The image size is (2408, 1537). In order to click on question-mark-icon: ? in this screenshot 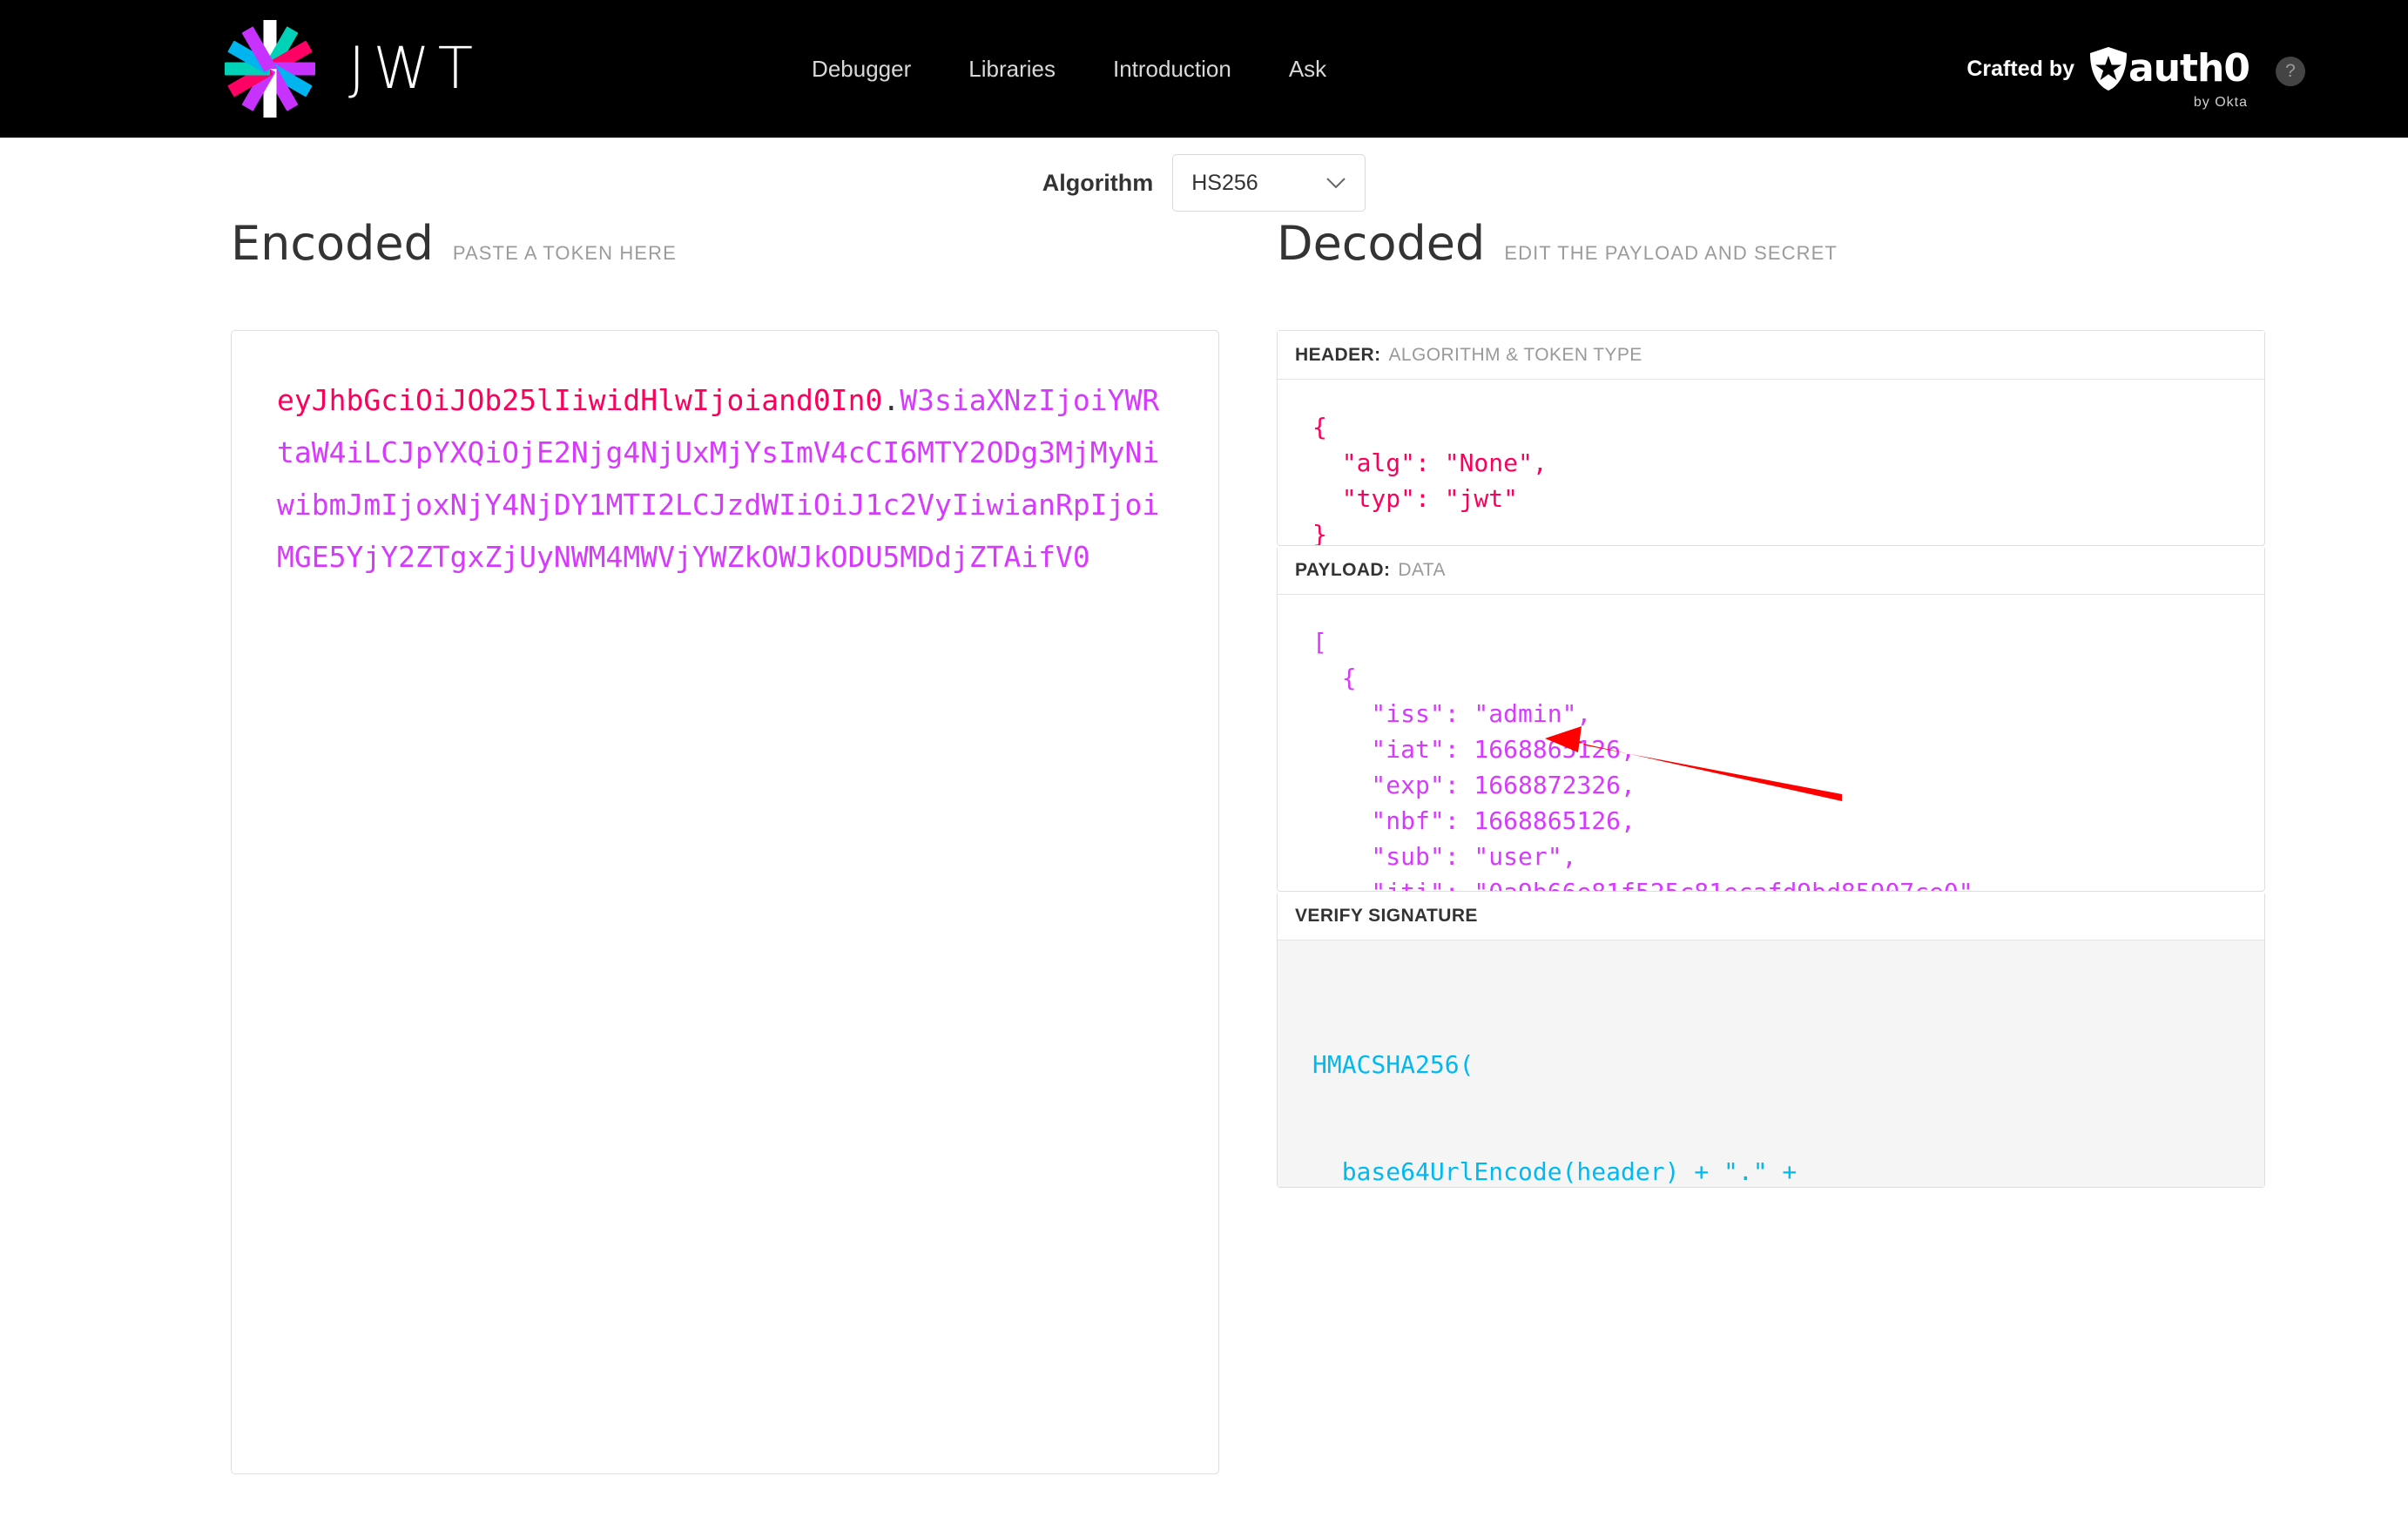, I will do `click(2290, 71)`.